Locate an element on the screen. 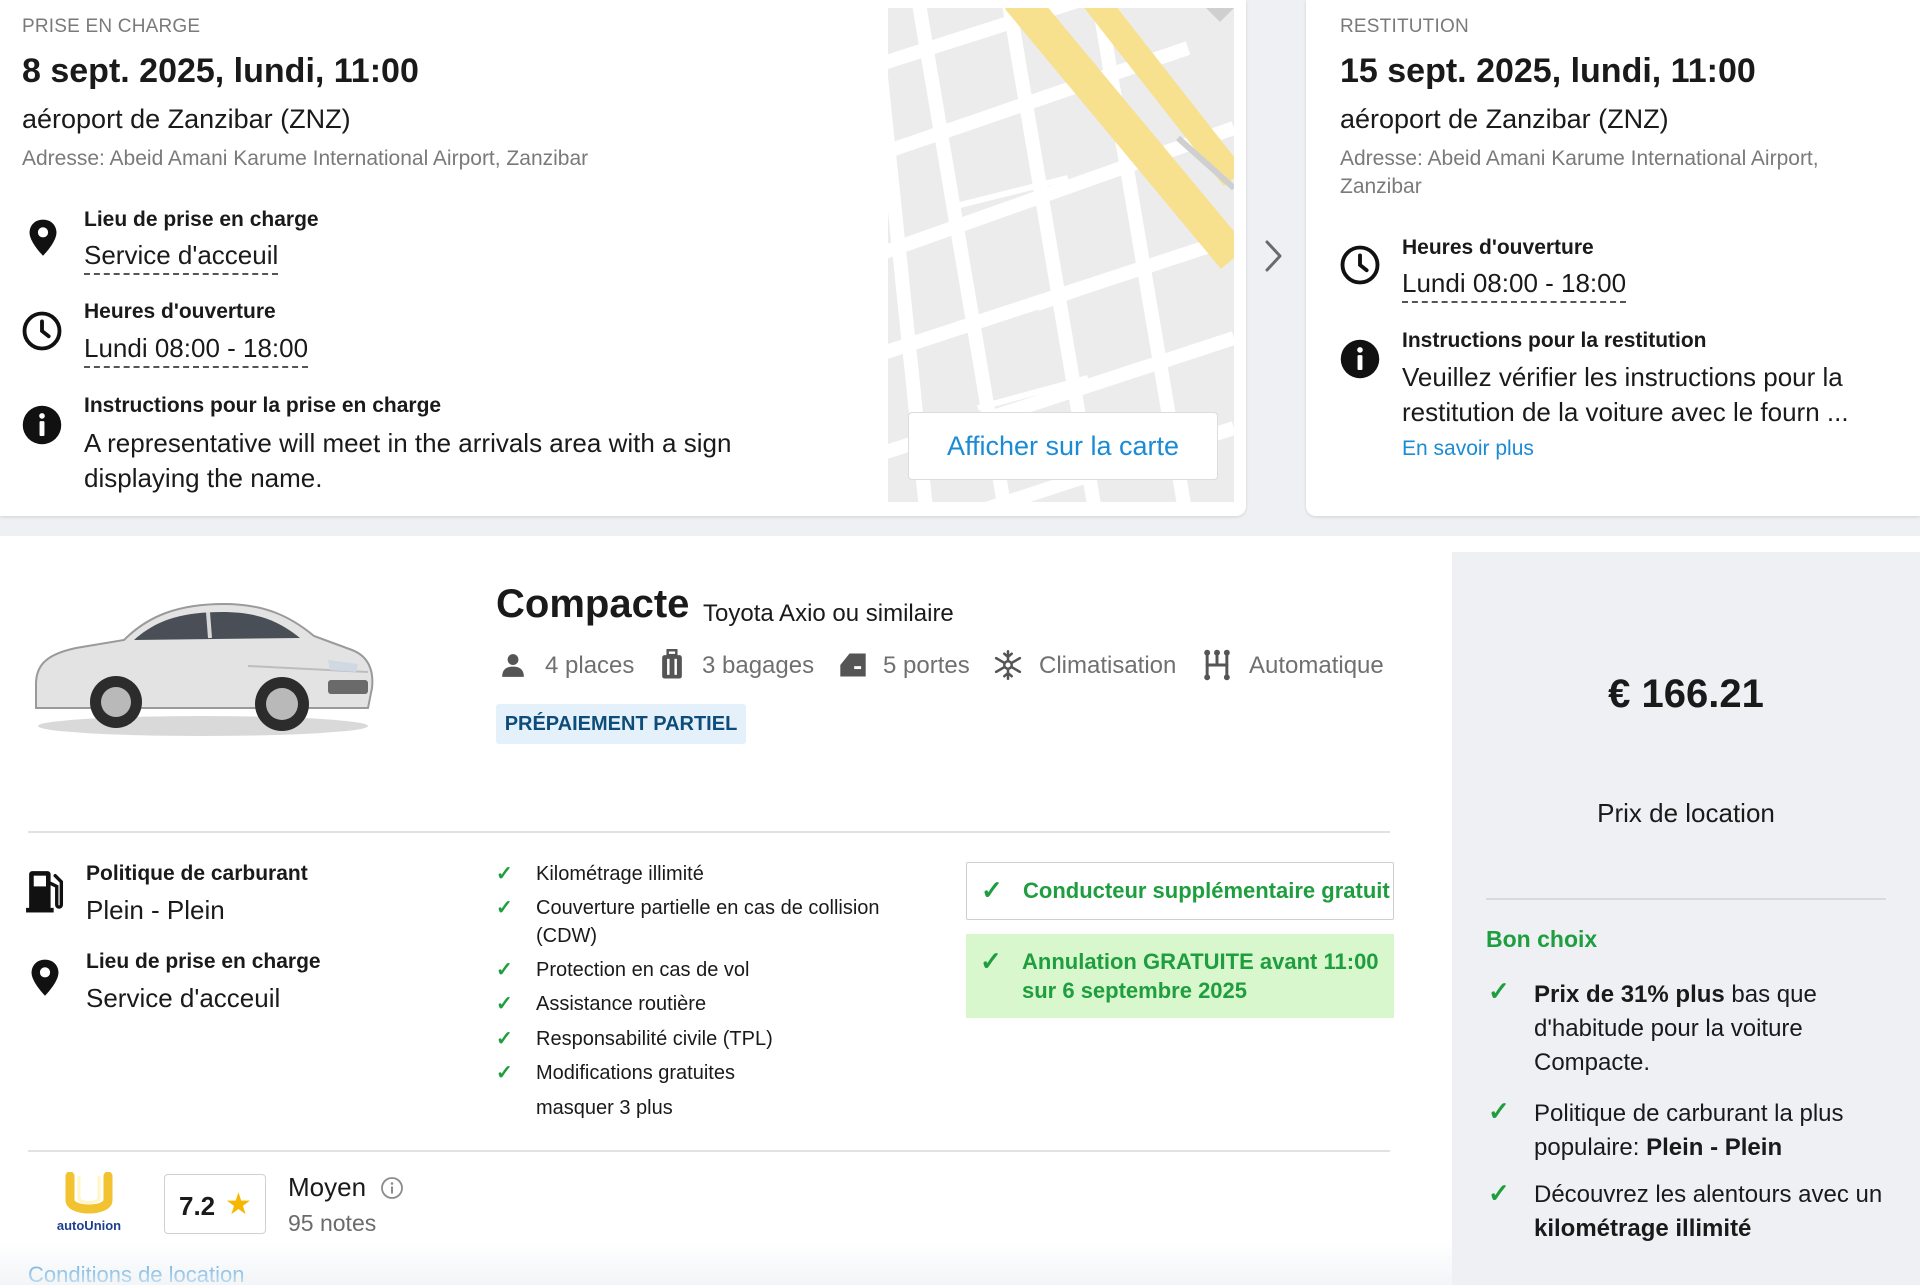  door-icon is located at coordinates (853, 665).